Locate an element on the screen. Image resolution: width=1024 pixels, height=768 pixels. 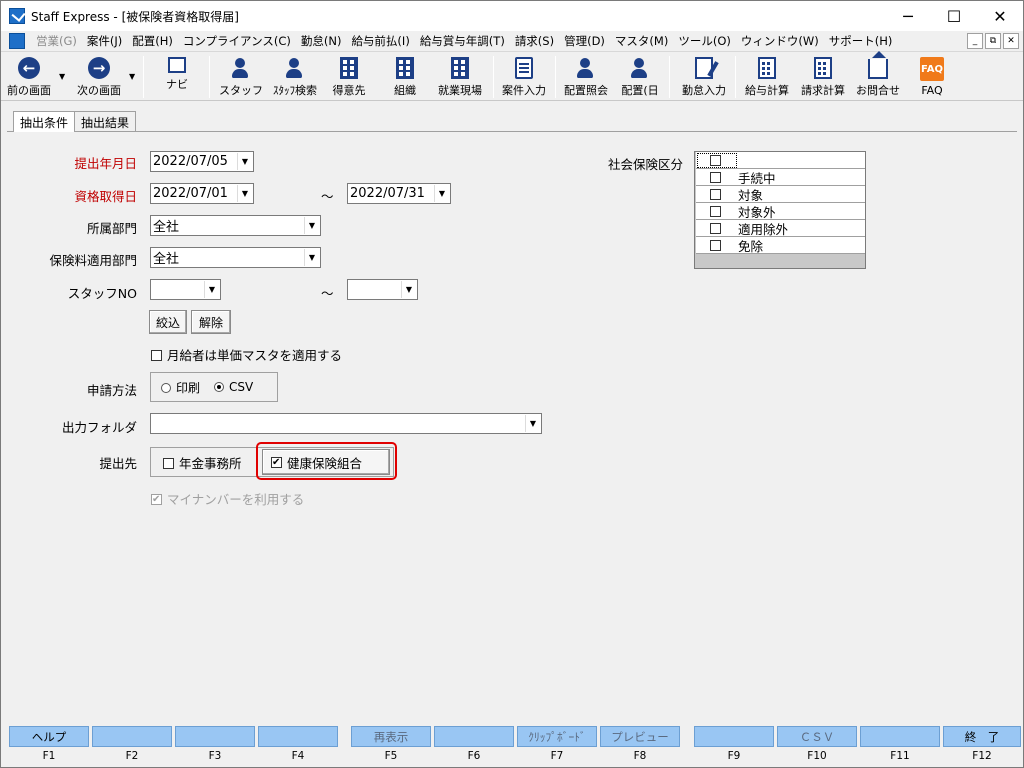
f1-help-button: ヘルプ F1 is located at coordinates (49, 746).